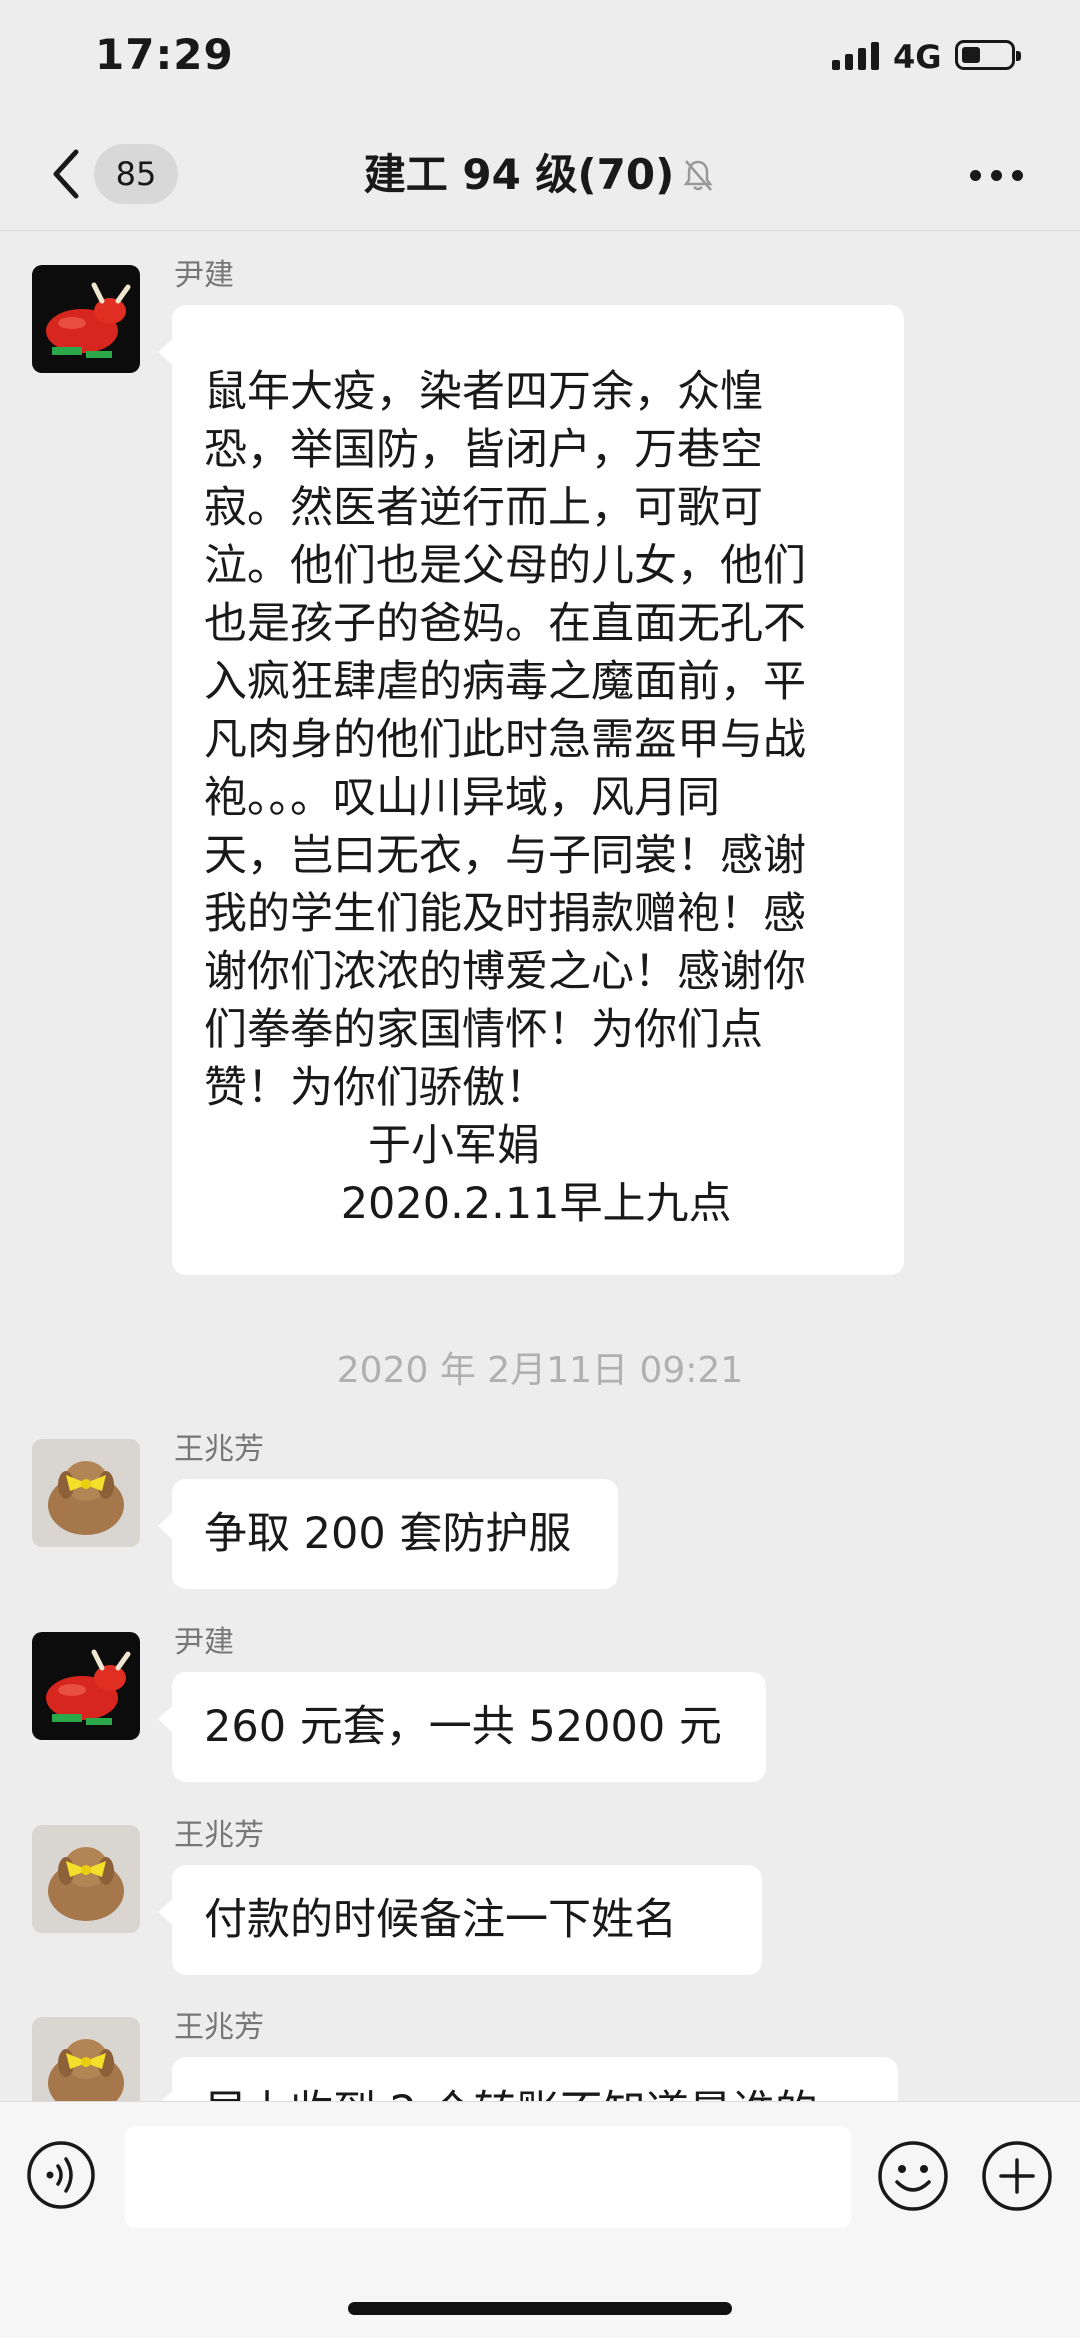 This screenshot has width=1080, height=2338. Describe the element at coordinates (997, 176) in the screenshot. I see `more-dots-icon` at that location.